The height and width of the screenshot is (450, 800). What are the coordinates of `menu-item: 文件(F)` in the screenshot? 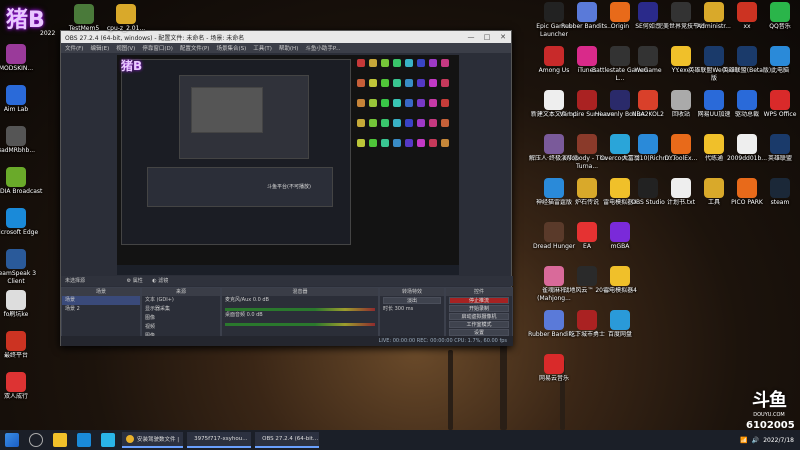 It's located at (74, 48).